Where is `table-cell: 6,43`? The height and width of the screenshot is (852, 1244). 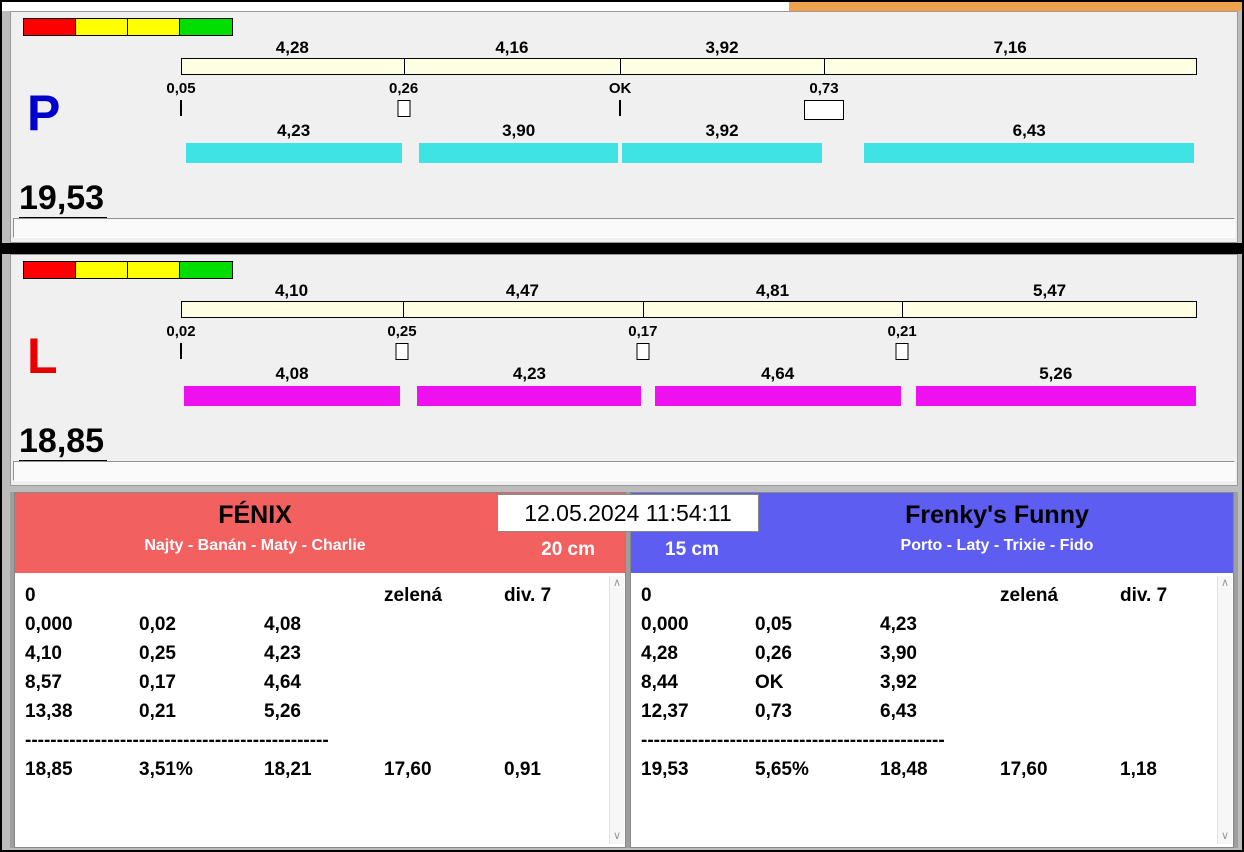
table-cell: 6,43 is located at coordinates (898, 711).